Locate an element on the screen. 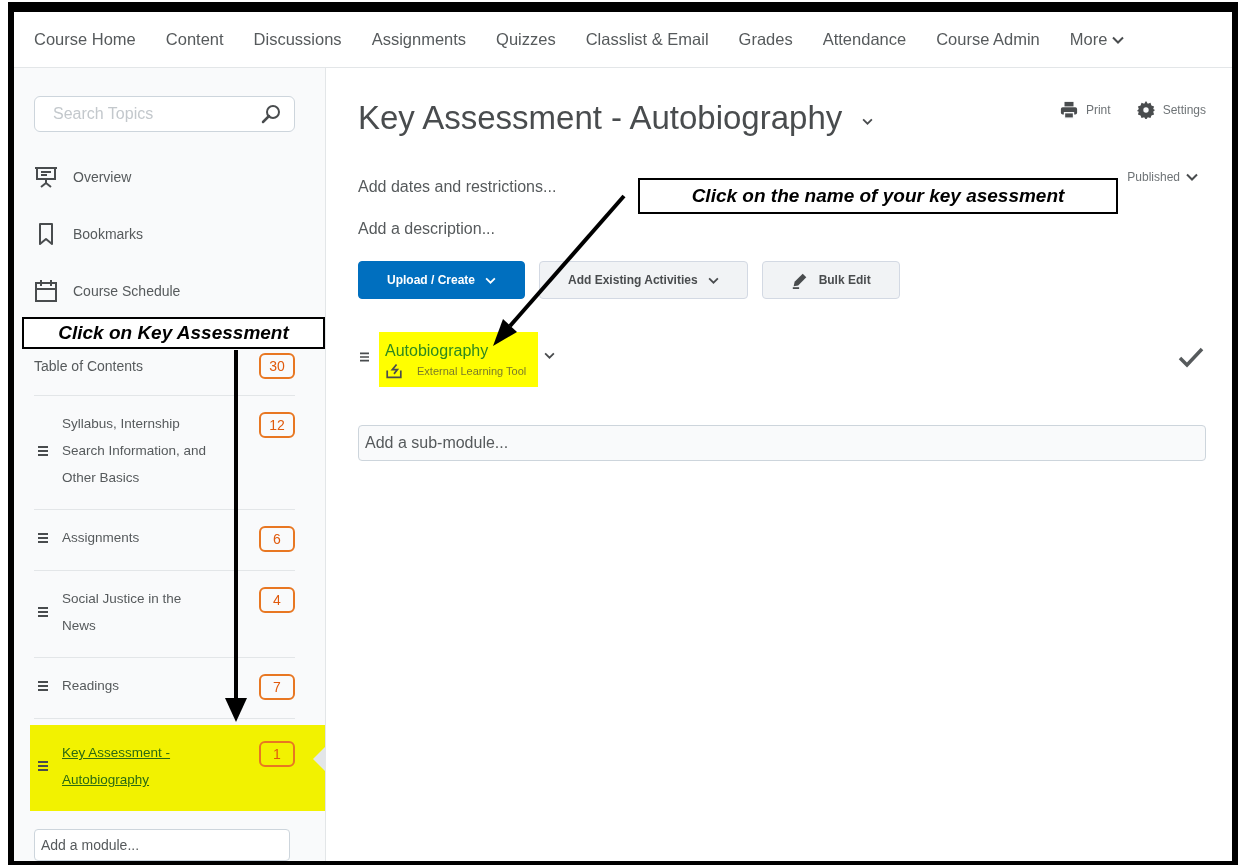 The image size is (1240, 865). activity-type: External Learning Tool is located at coordinates (472, 370).